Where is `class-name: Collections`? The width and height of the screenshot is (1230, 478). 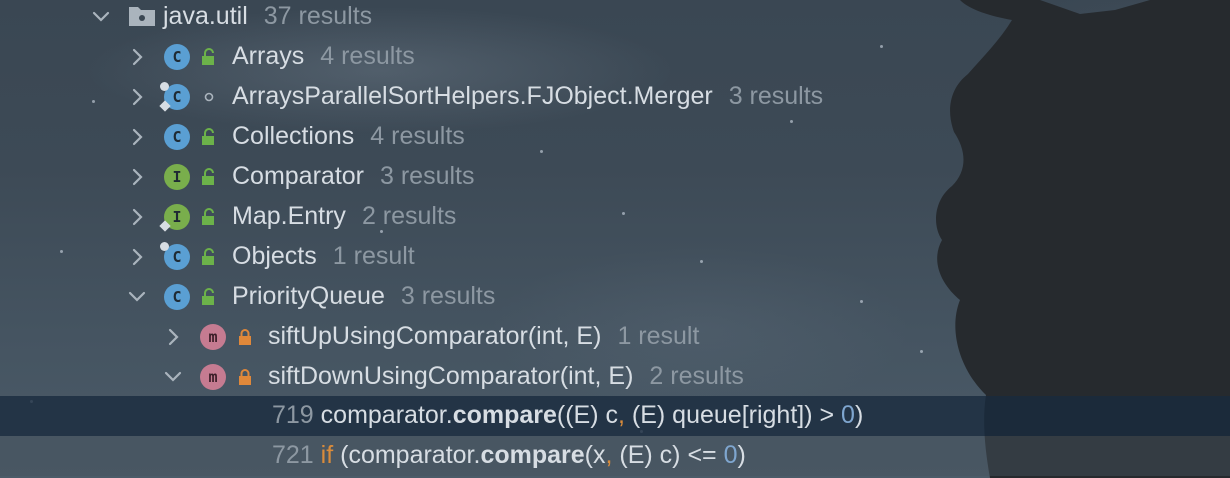 class-name: Collections is located at coordinates (293, 136).